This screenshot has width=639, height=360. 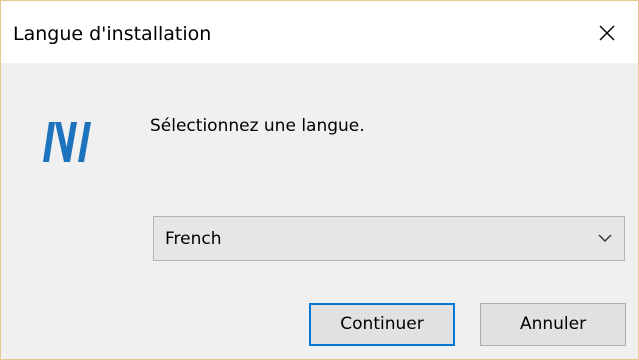 I want to click on installer-logo-icon, so click(x=68, y=144).